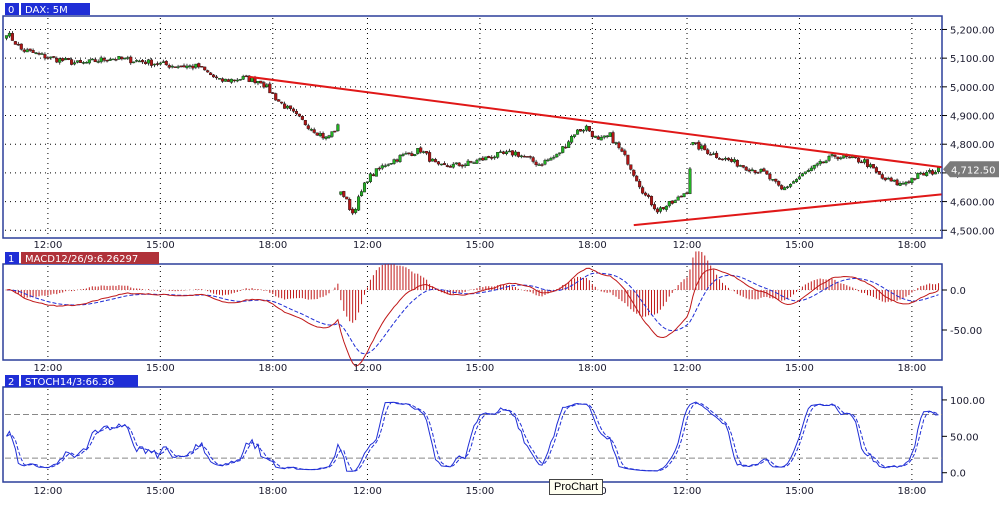 This screenshot has height=505, width=999. What do you see at coordinates (82, 258) in the screenshot?
I see `macd-panel-tag: 1 MACD12/26/9:6.26297` at bounding box center [82, 258].